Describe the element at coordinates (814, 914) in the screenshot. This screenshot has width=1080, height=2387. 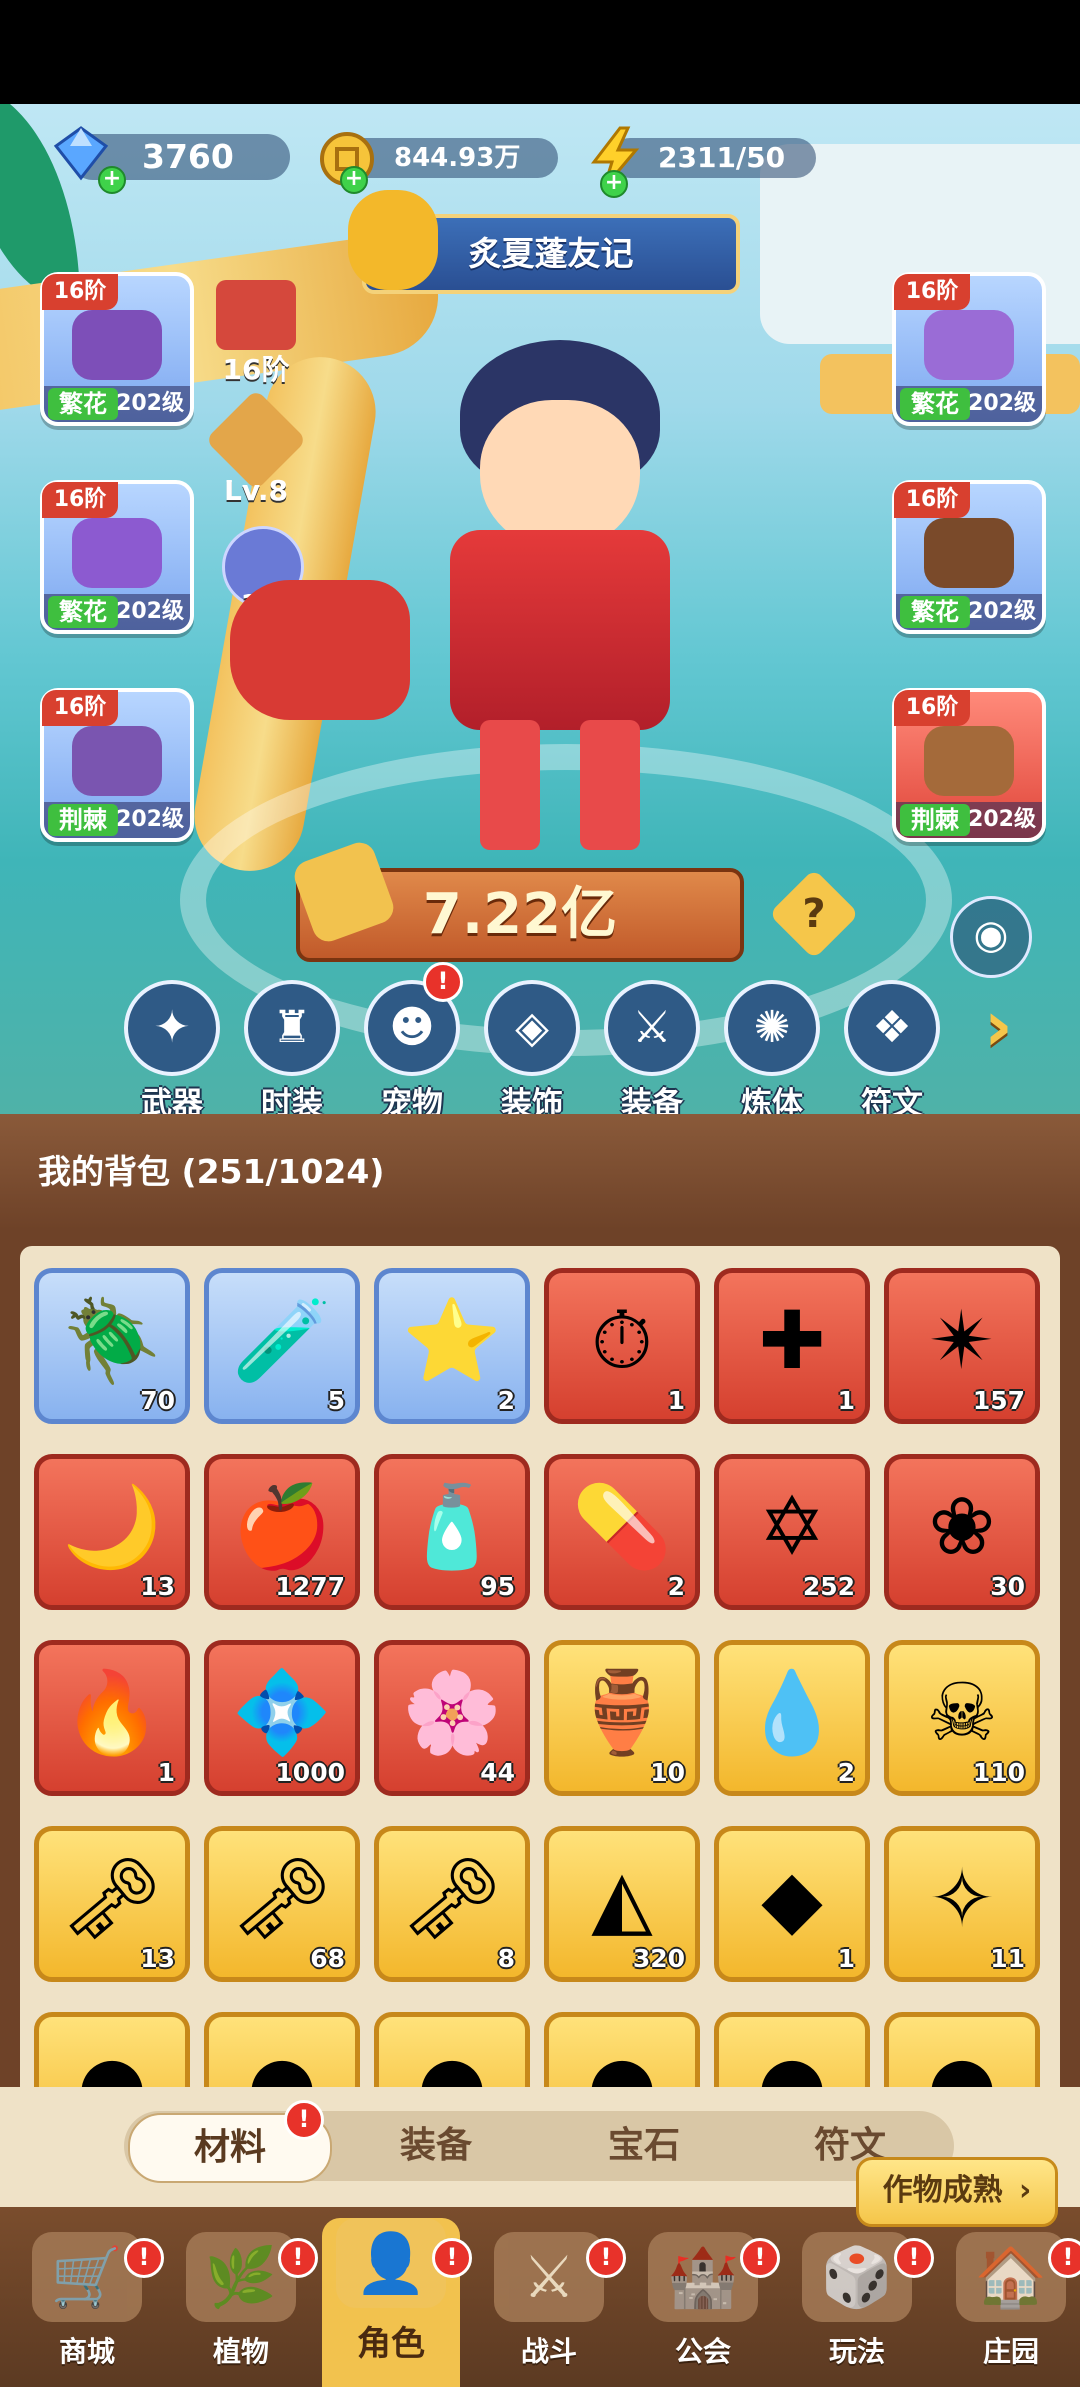
I see `question-icon: ?` at that location.